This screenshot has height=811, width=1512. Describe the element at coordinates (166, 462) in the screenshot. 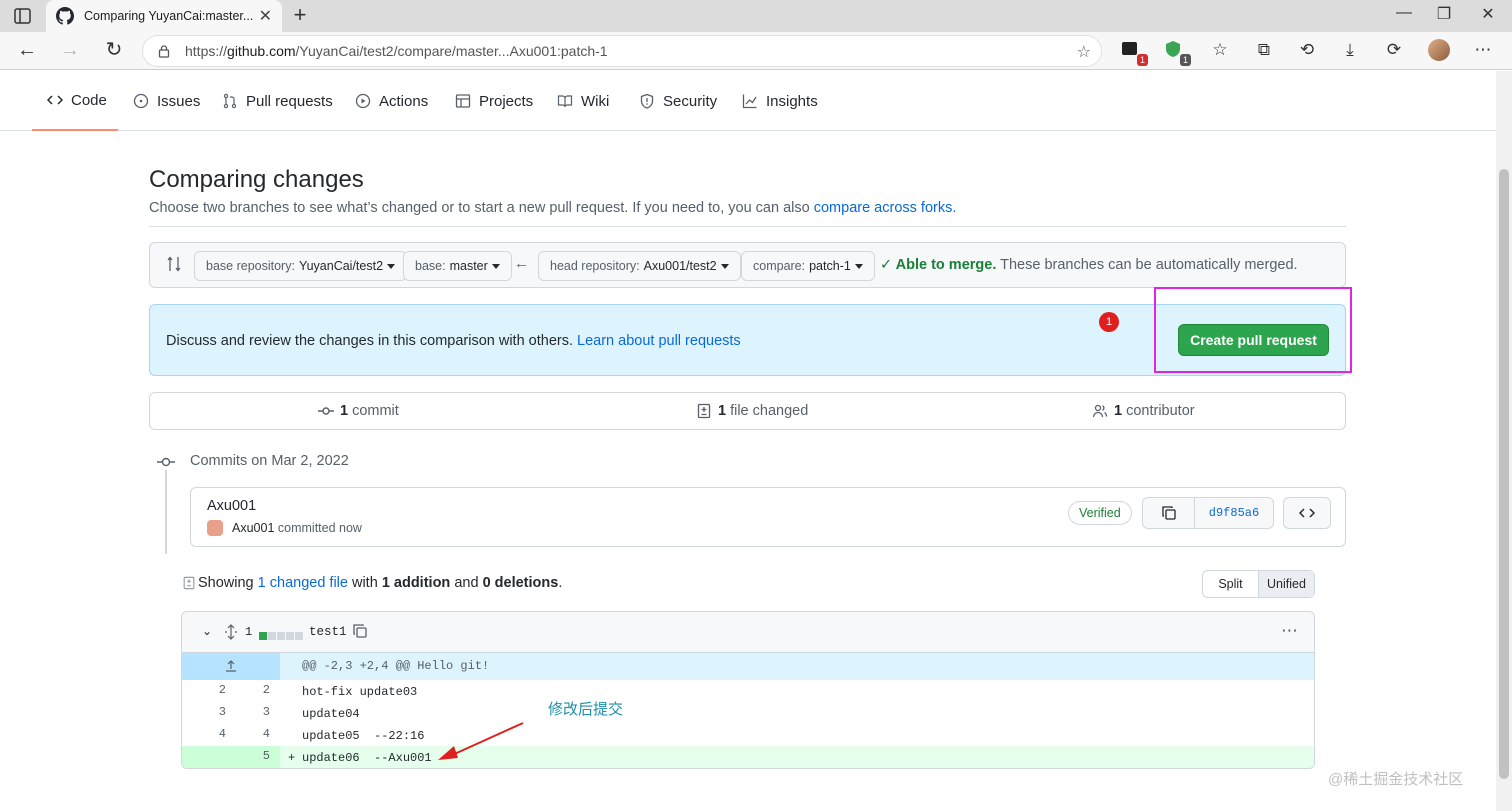

I see `commit-timeline-icon` at that location.